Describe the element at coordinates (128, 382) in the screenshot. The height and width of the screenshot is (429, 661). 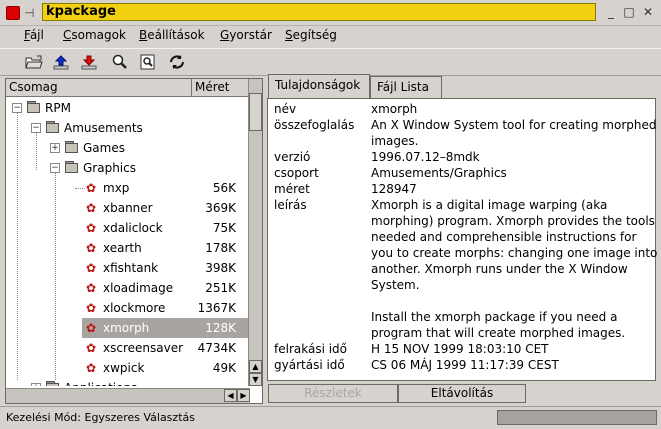
I see `tree-node-applications: + Applications` at that location.